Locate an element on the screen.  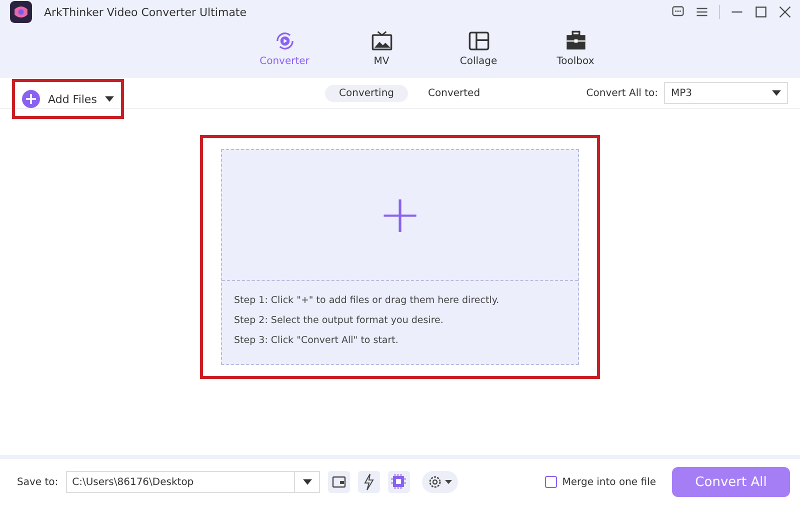
nav-tab: MV is located at coordinates (382, 51).